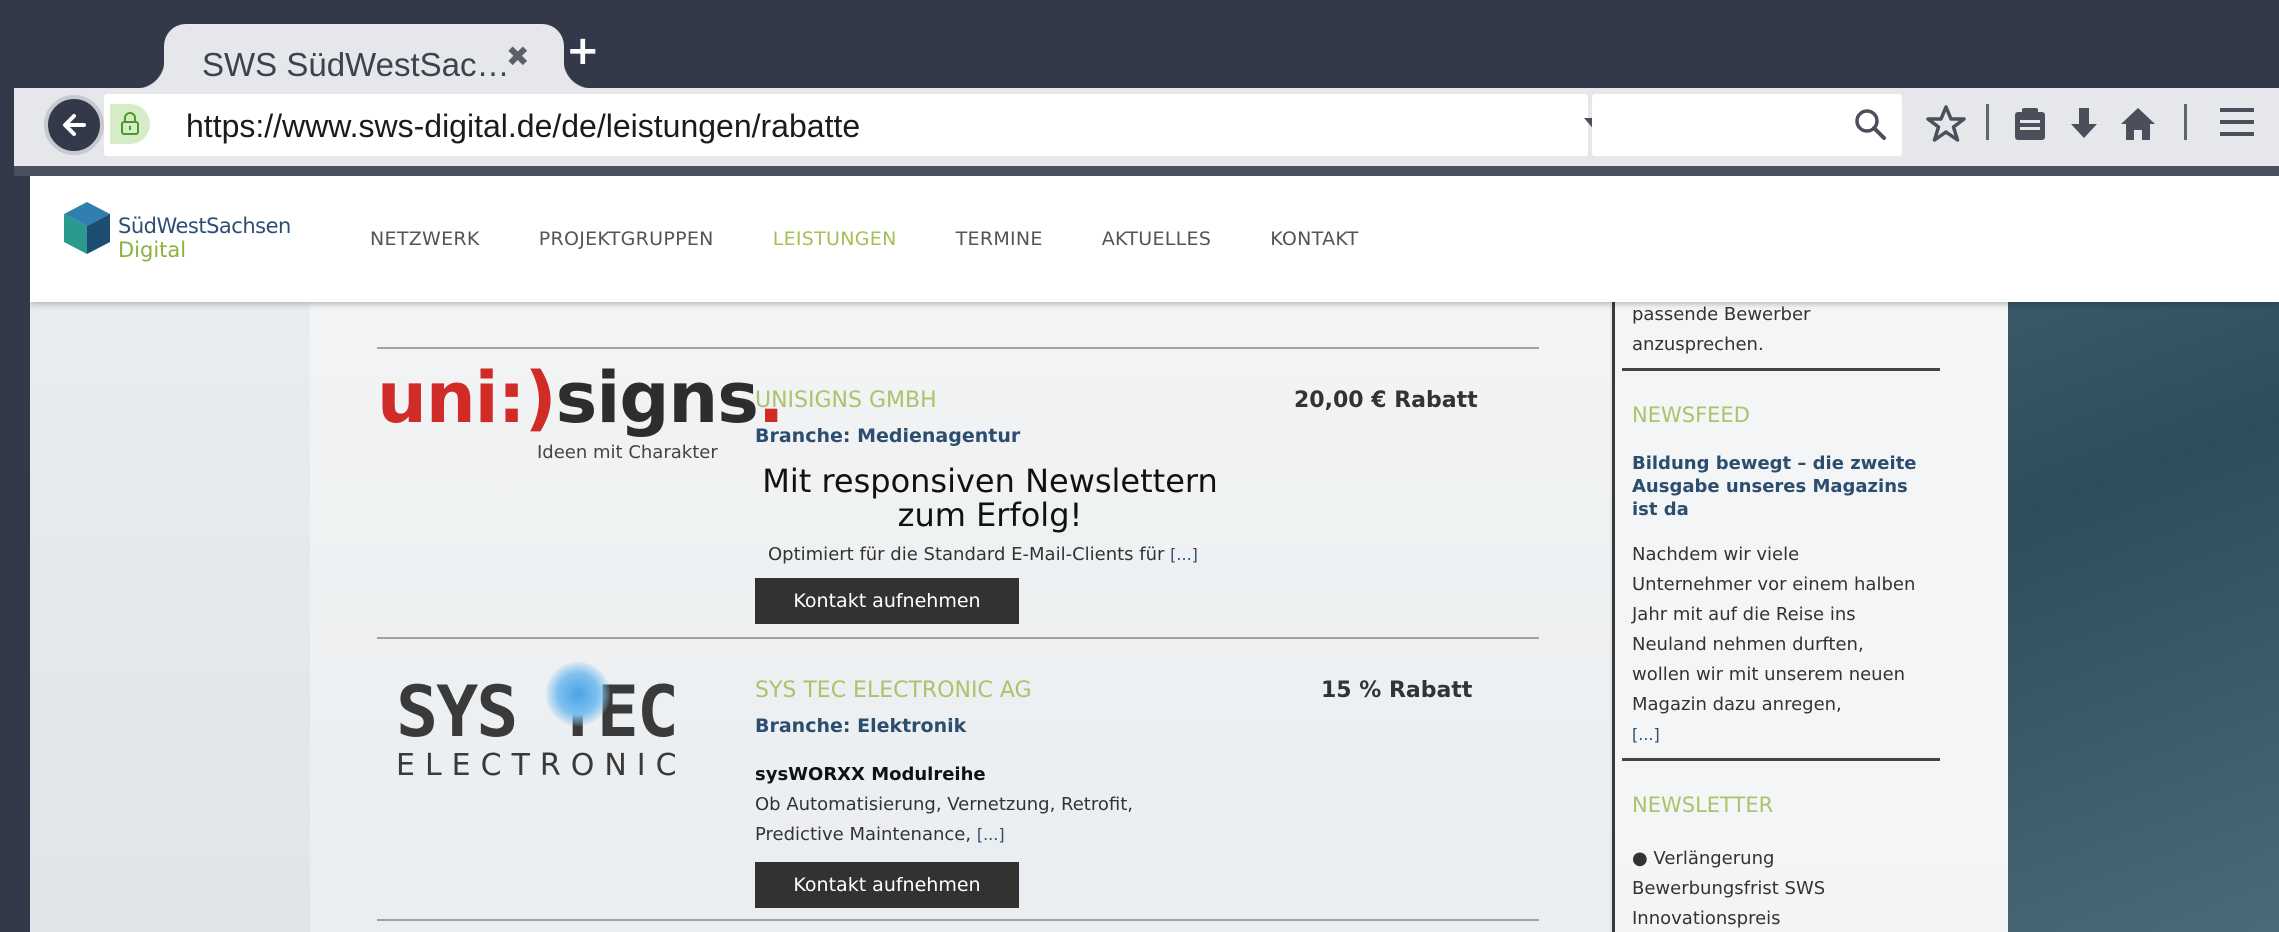 The image size is (2279, 932). Describe the element at coordinates (870, 774) in the screenshot. I see `listing-headline: sysWORXX Modulreihe` at that location.